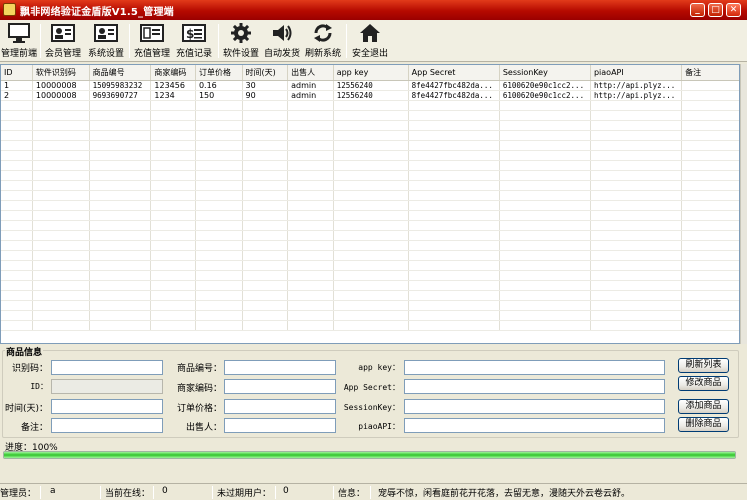 The width and height of the screenshot is (747, 500). I want to click on column-header-session-key: SessionKey, so click(545, 73).